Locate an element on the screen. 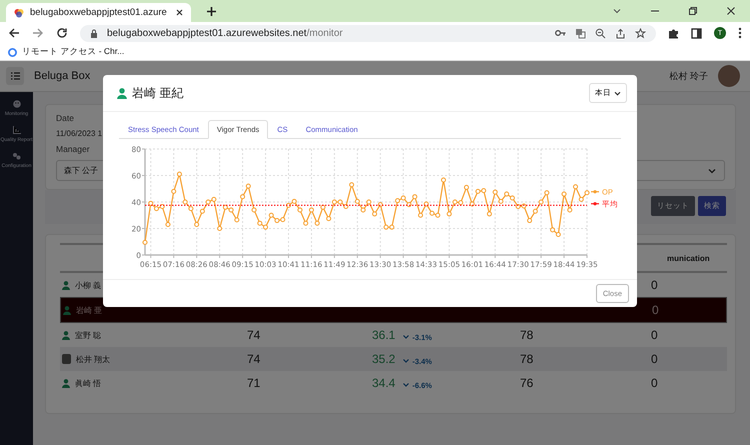 The image size is (750, 445). table-cell: 36.1 is located at coordinates (384, 335).